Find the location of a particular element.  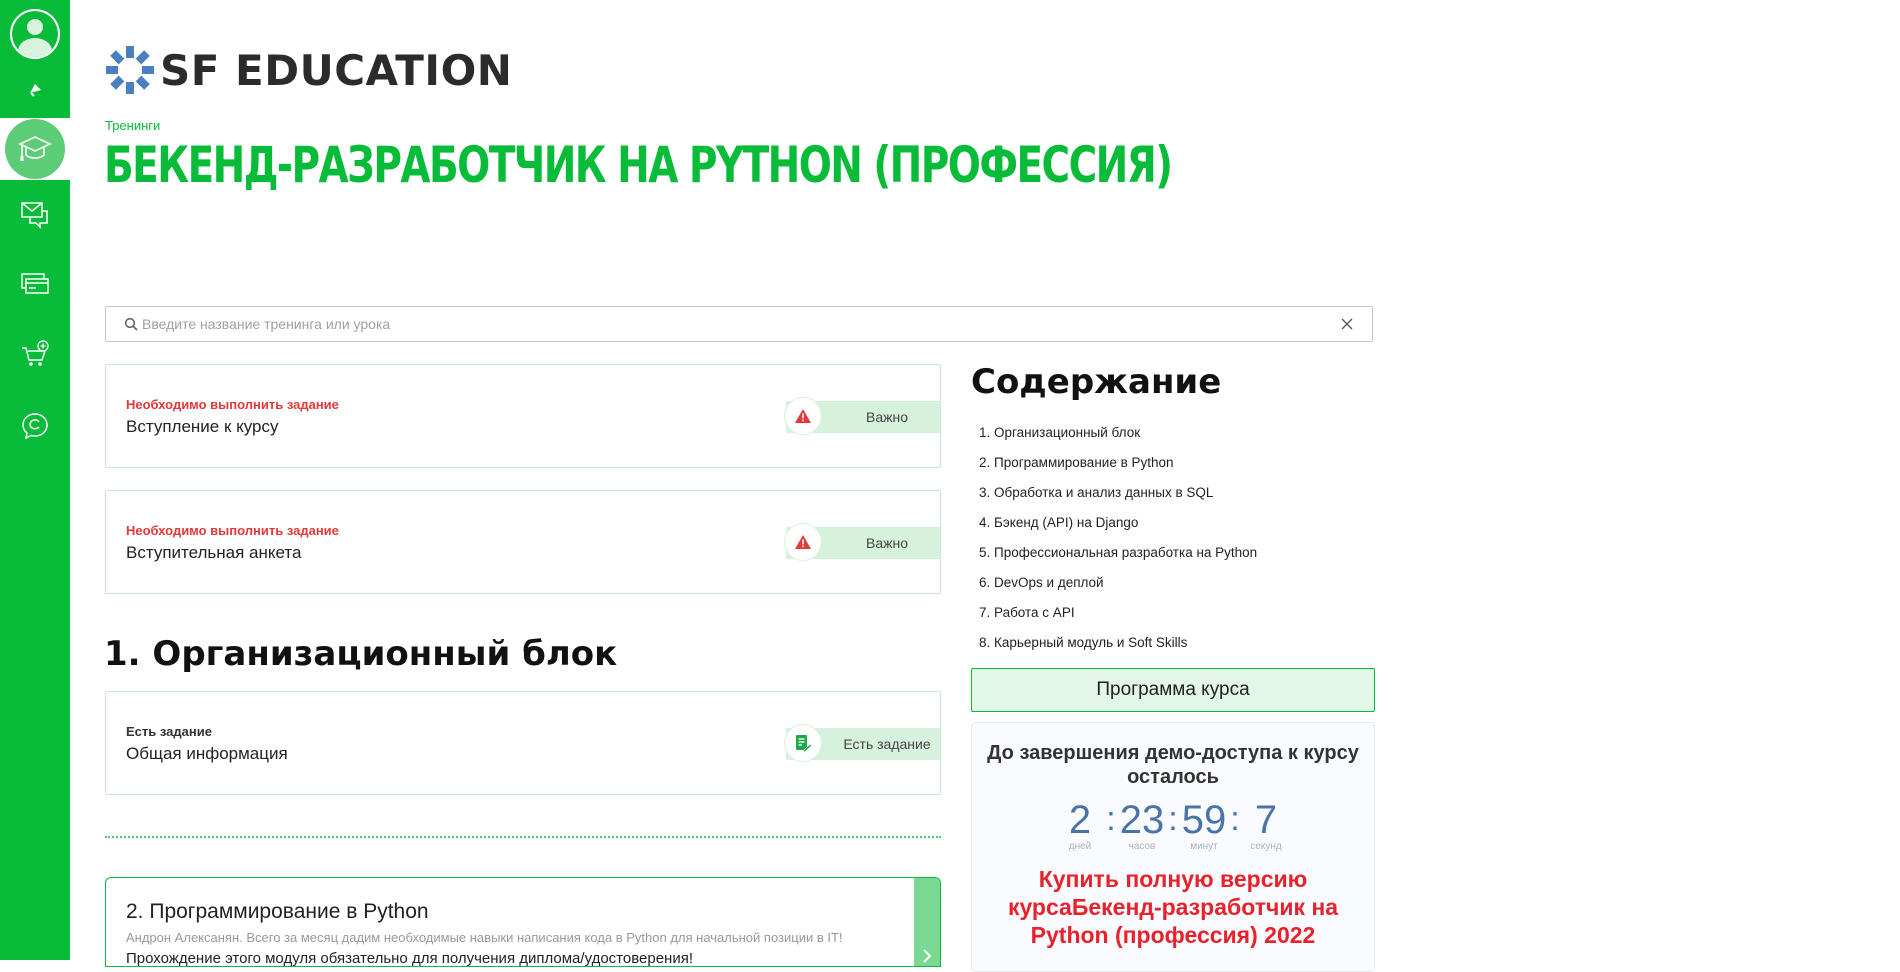

sidebar-item-support is located at coordinates (35, 426).